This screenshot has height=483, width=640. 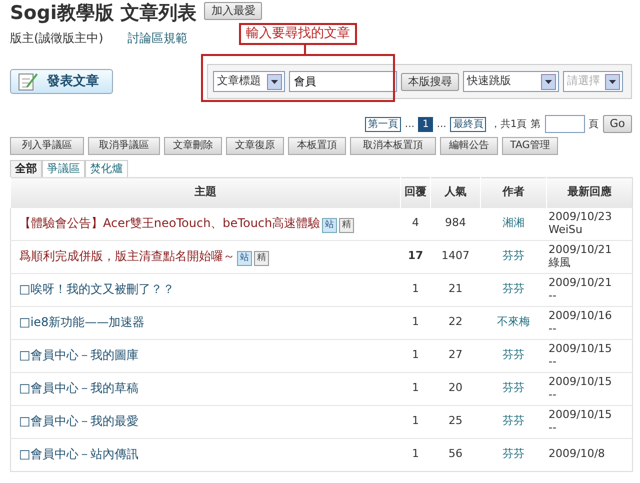 I want to click on search-field: 會員, so click(x=342, y=81).